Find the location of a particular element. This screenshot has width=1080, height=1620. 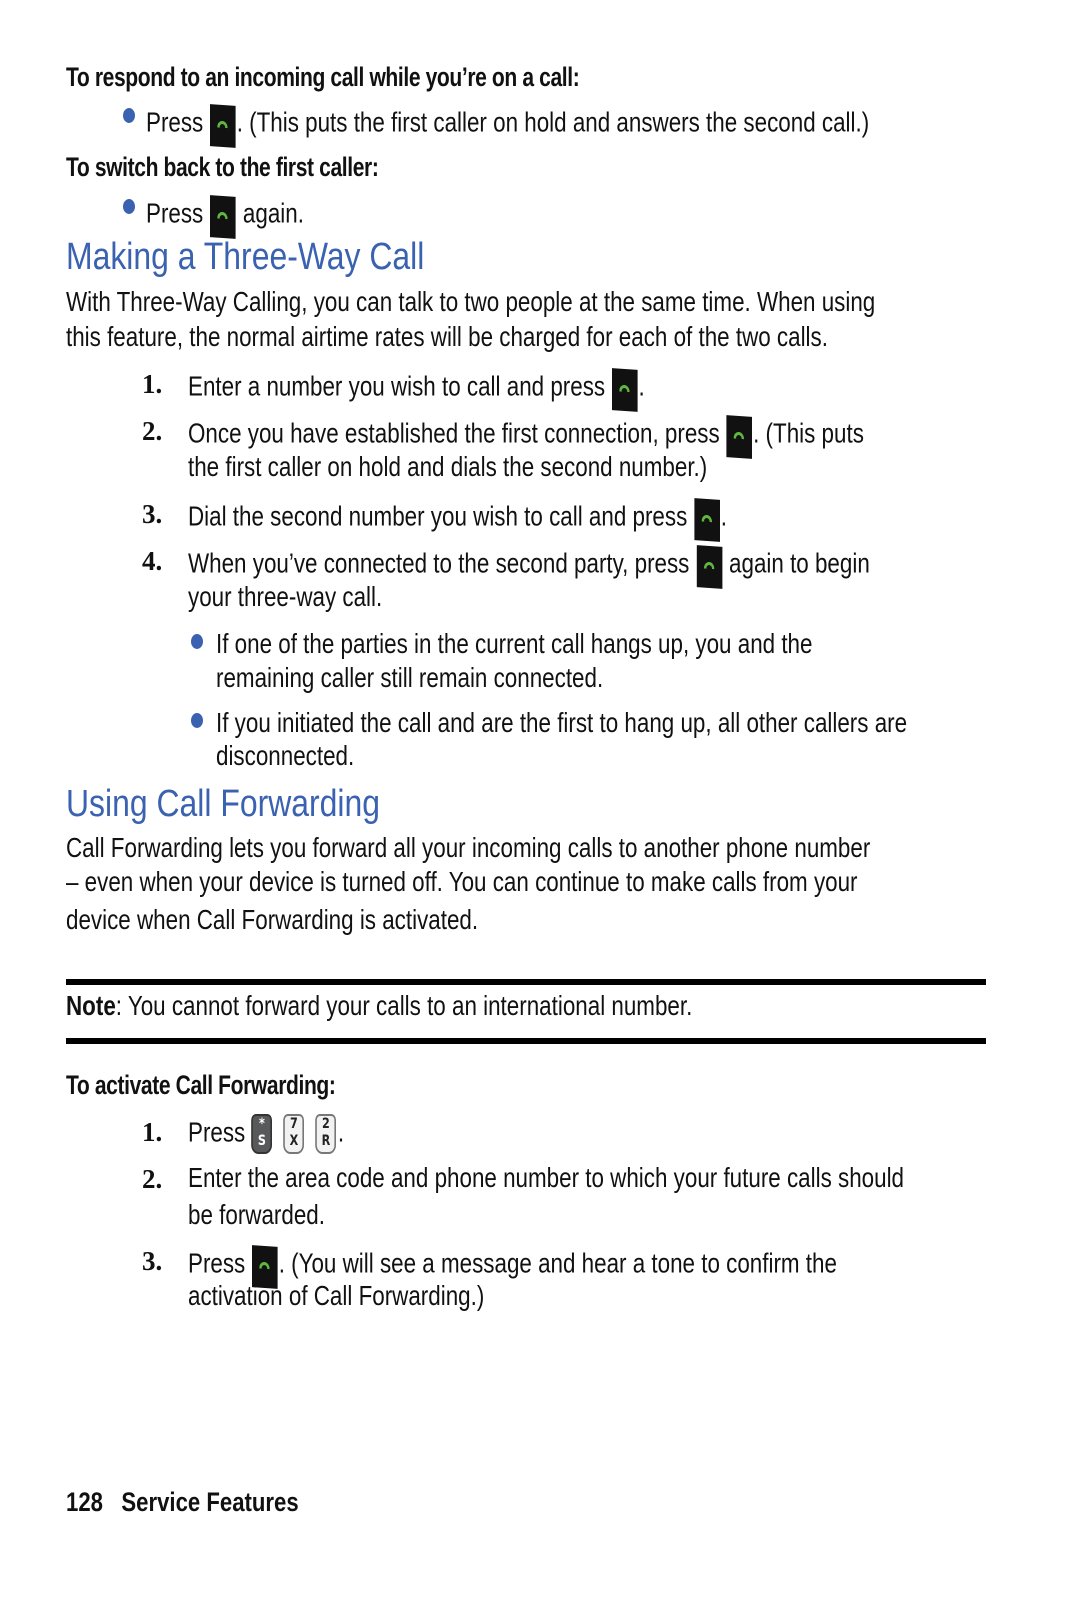

note-top-rule is located at coordinates (526, 982).